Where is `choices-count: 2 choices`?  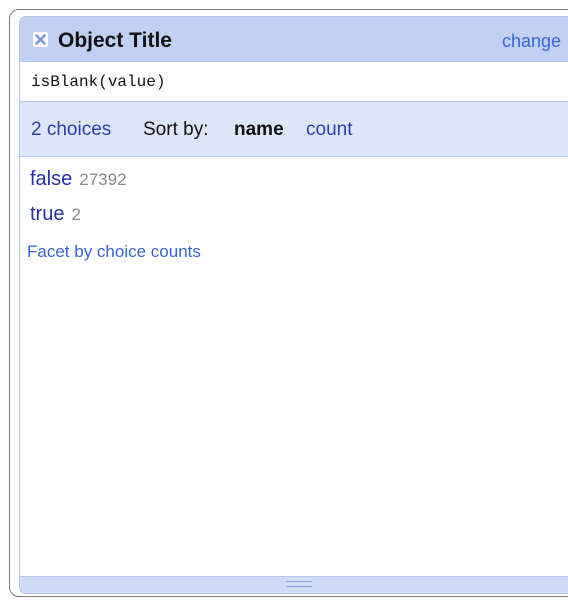 choices-count: 2 choices is located at coordinates (71, 130).